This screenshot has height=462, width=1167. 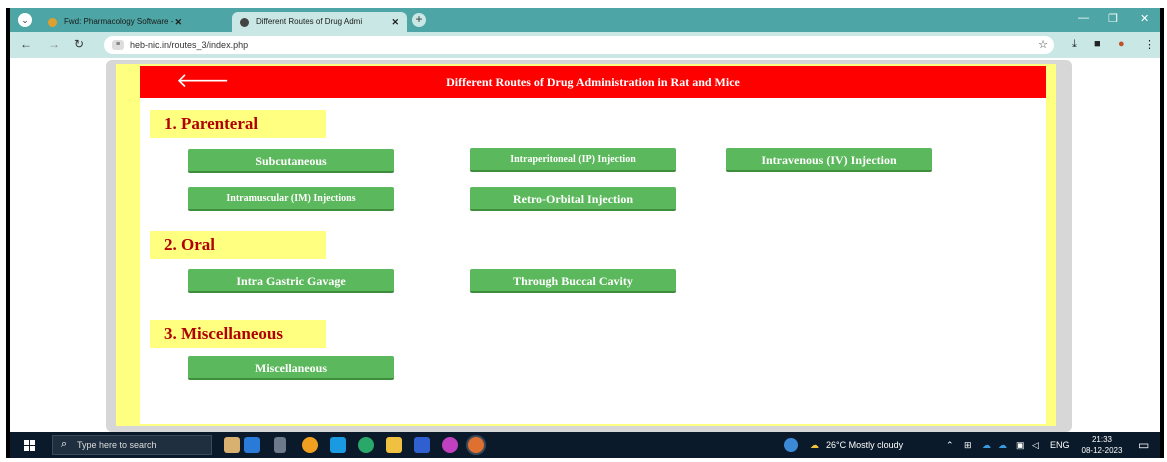 I want to click on tab-pharmacology: Fwd: Pharmacology Software - ✕, so click(x=115, y=22).